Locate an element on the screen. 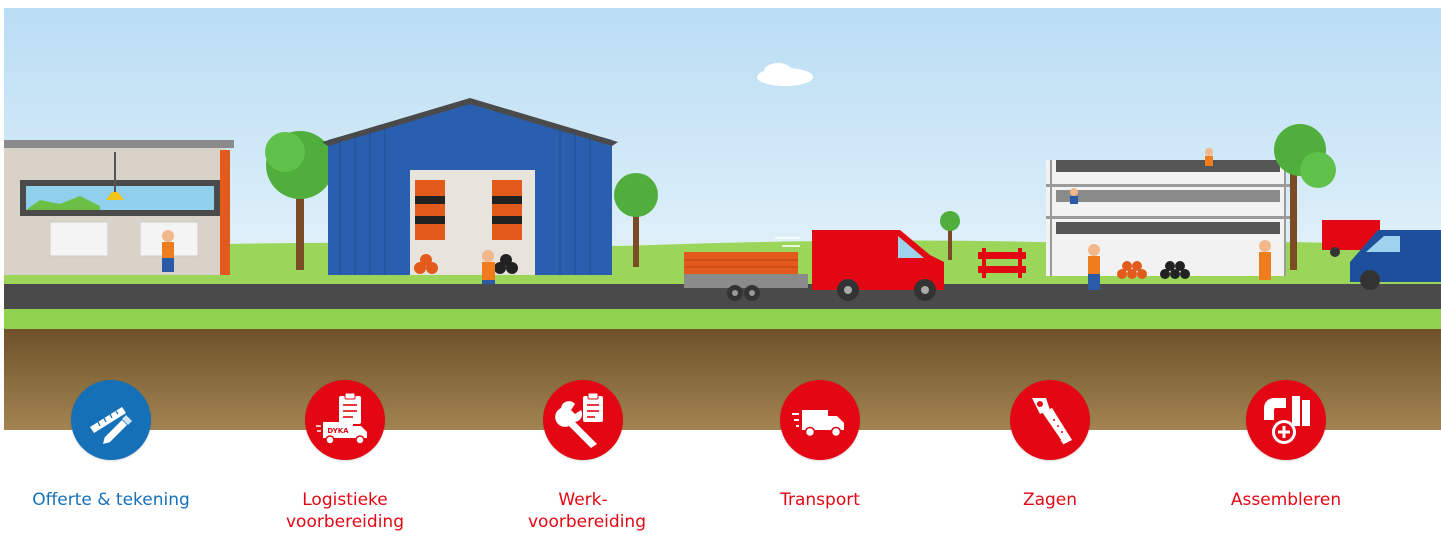 The width and height of the screenshot is (1441, 542). step-logistiek: DYKA Logistieke voorbereiding is located at coordinates (345, 456).